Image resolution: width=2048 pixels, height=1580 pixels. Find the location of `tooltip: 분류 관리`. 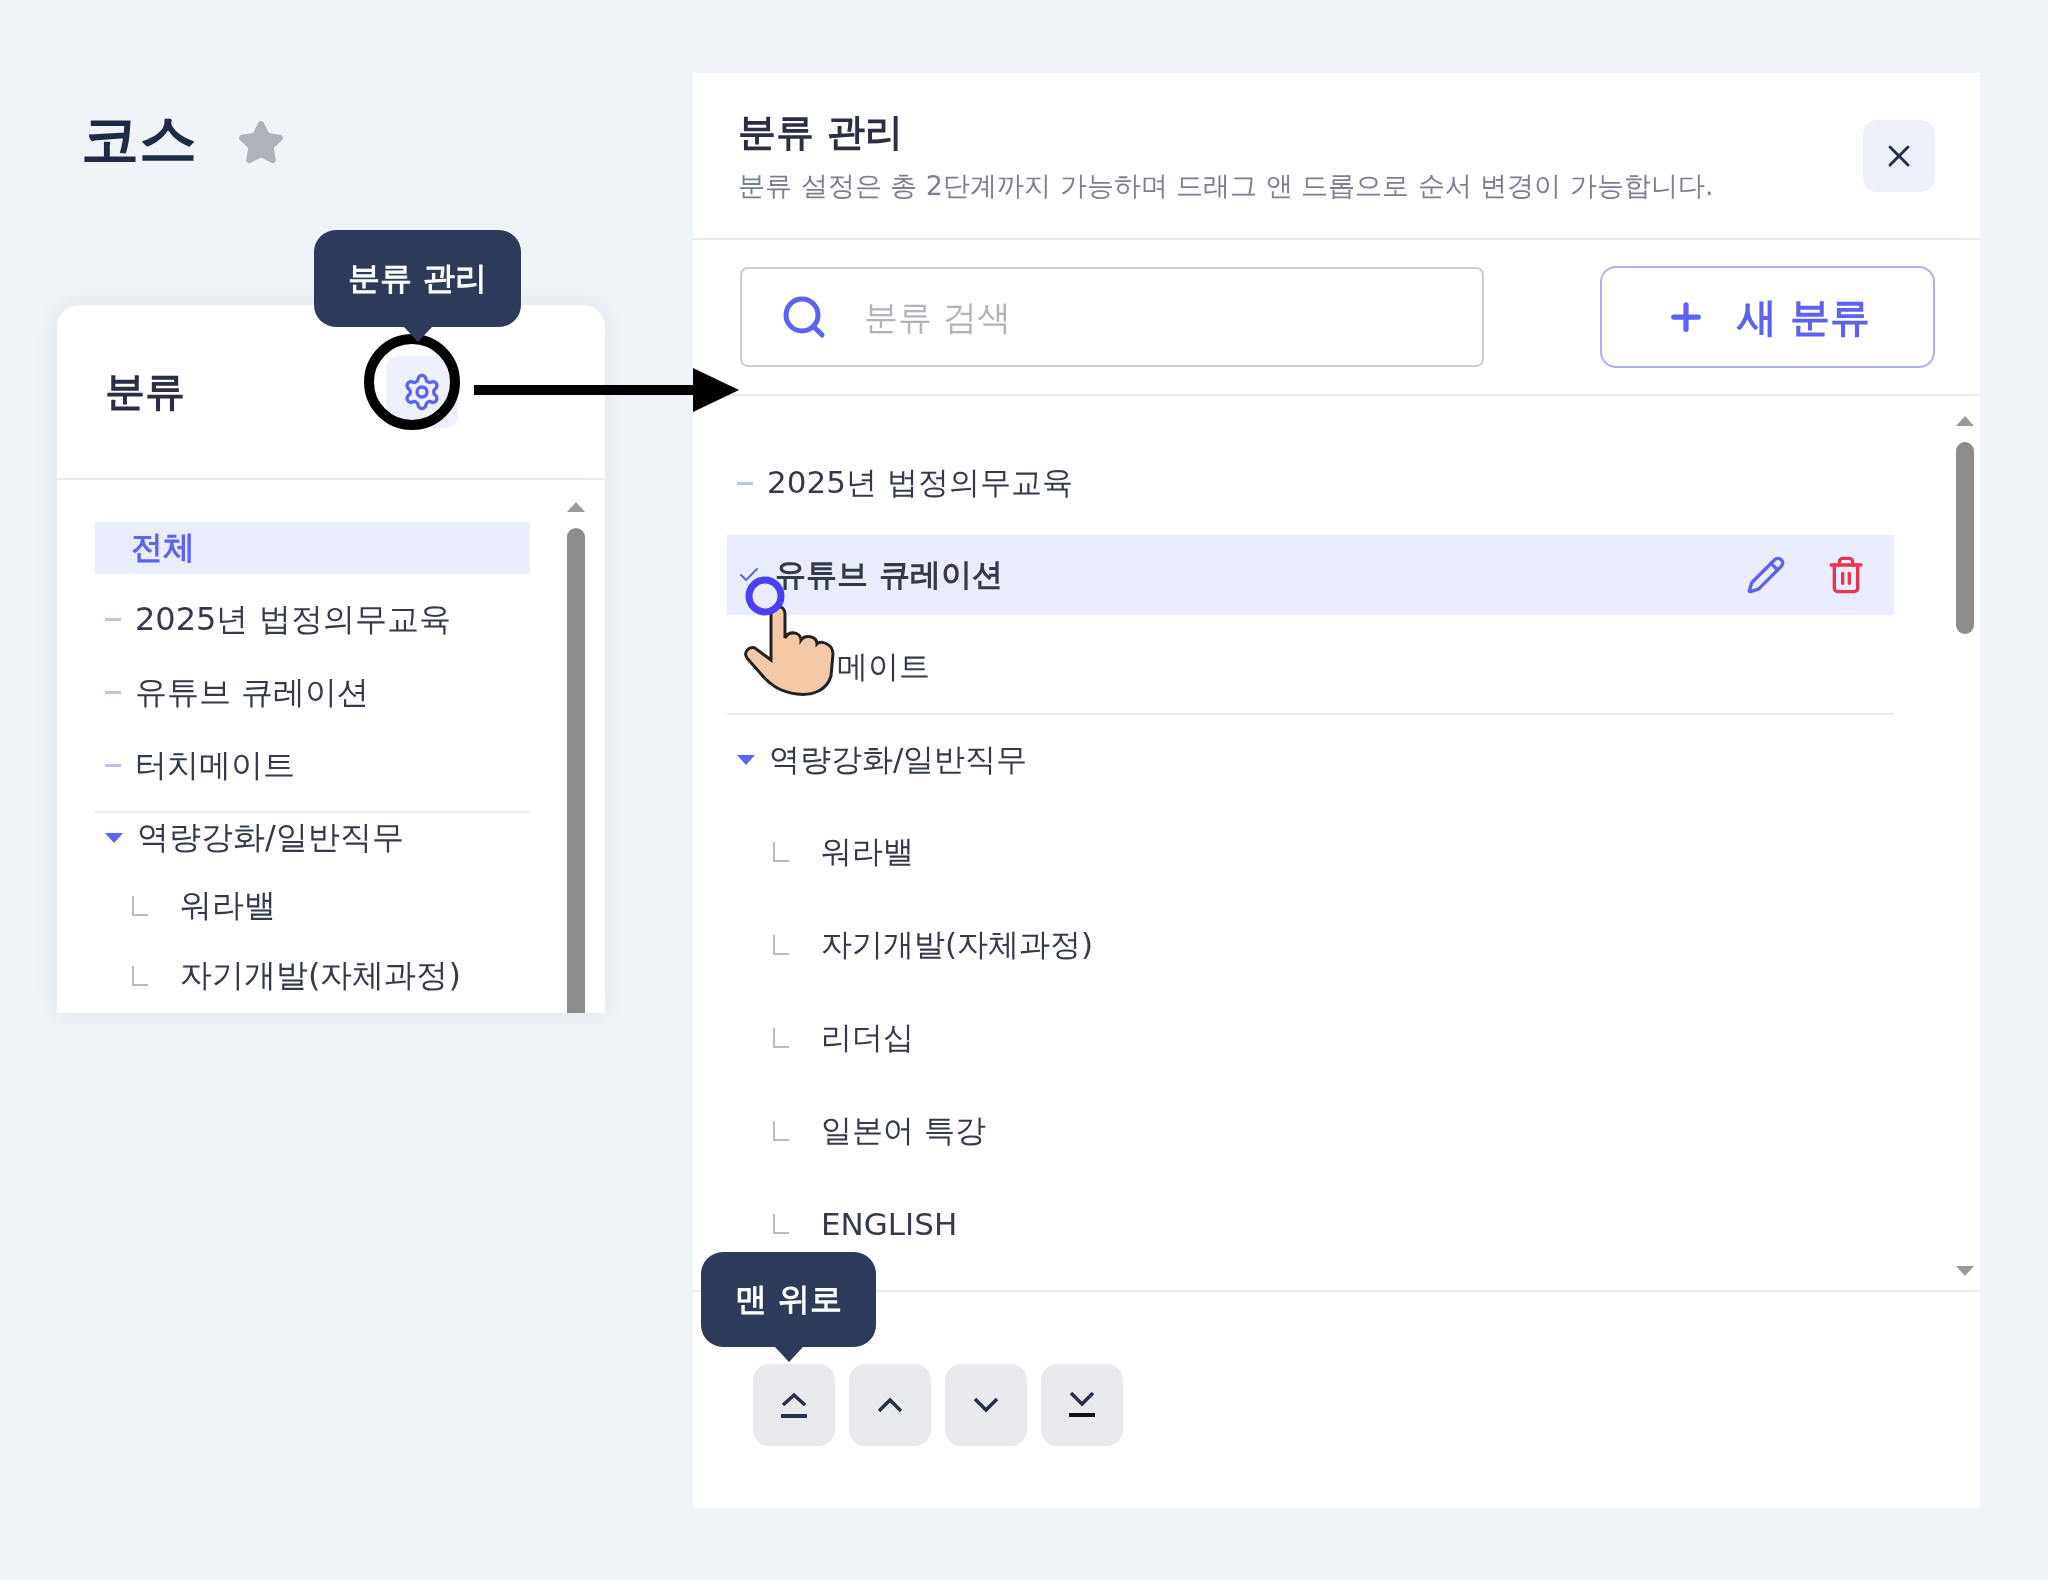

tooltip: 분류 관리 is located at coordinates (418, 278).